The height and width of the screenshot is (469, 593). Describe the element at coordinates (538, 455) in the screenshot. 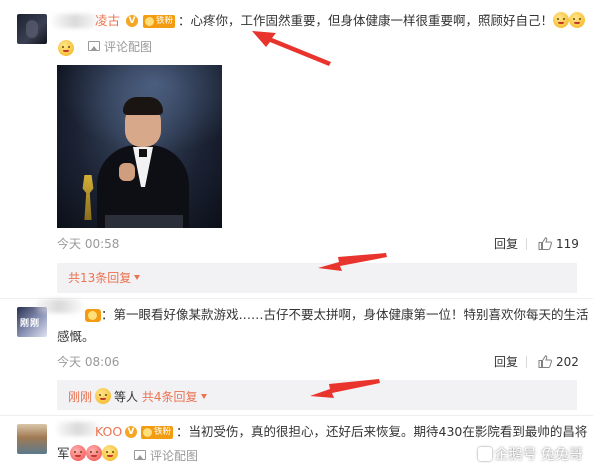

I see `watermark-text: 企鹅号 兔兔哥` at that location.